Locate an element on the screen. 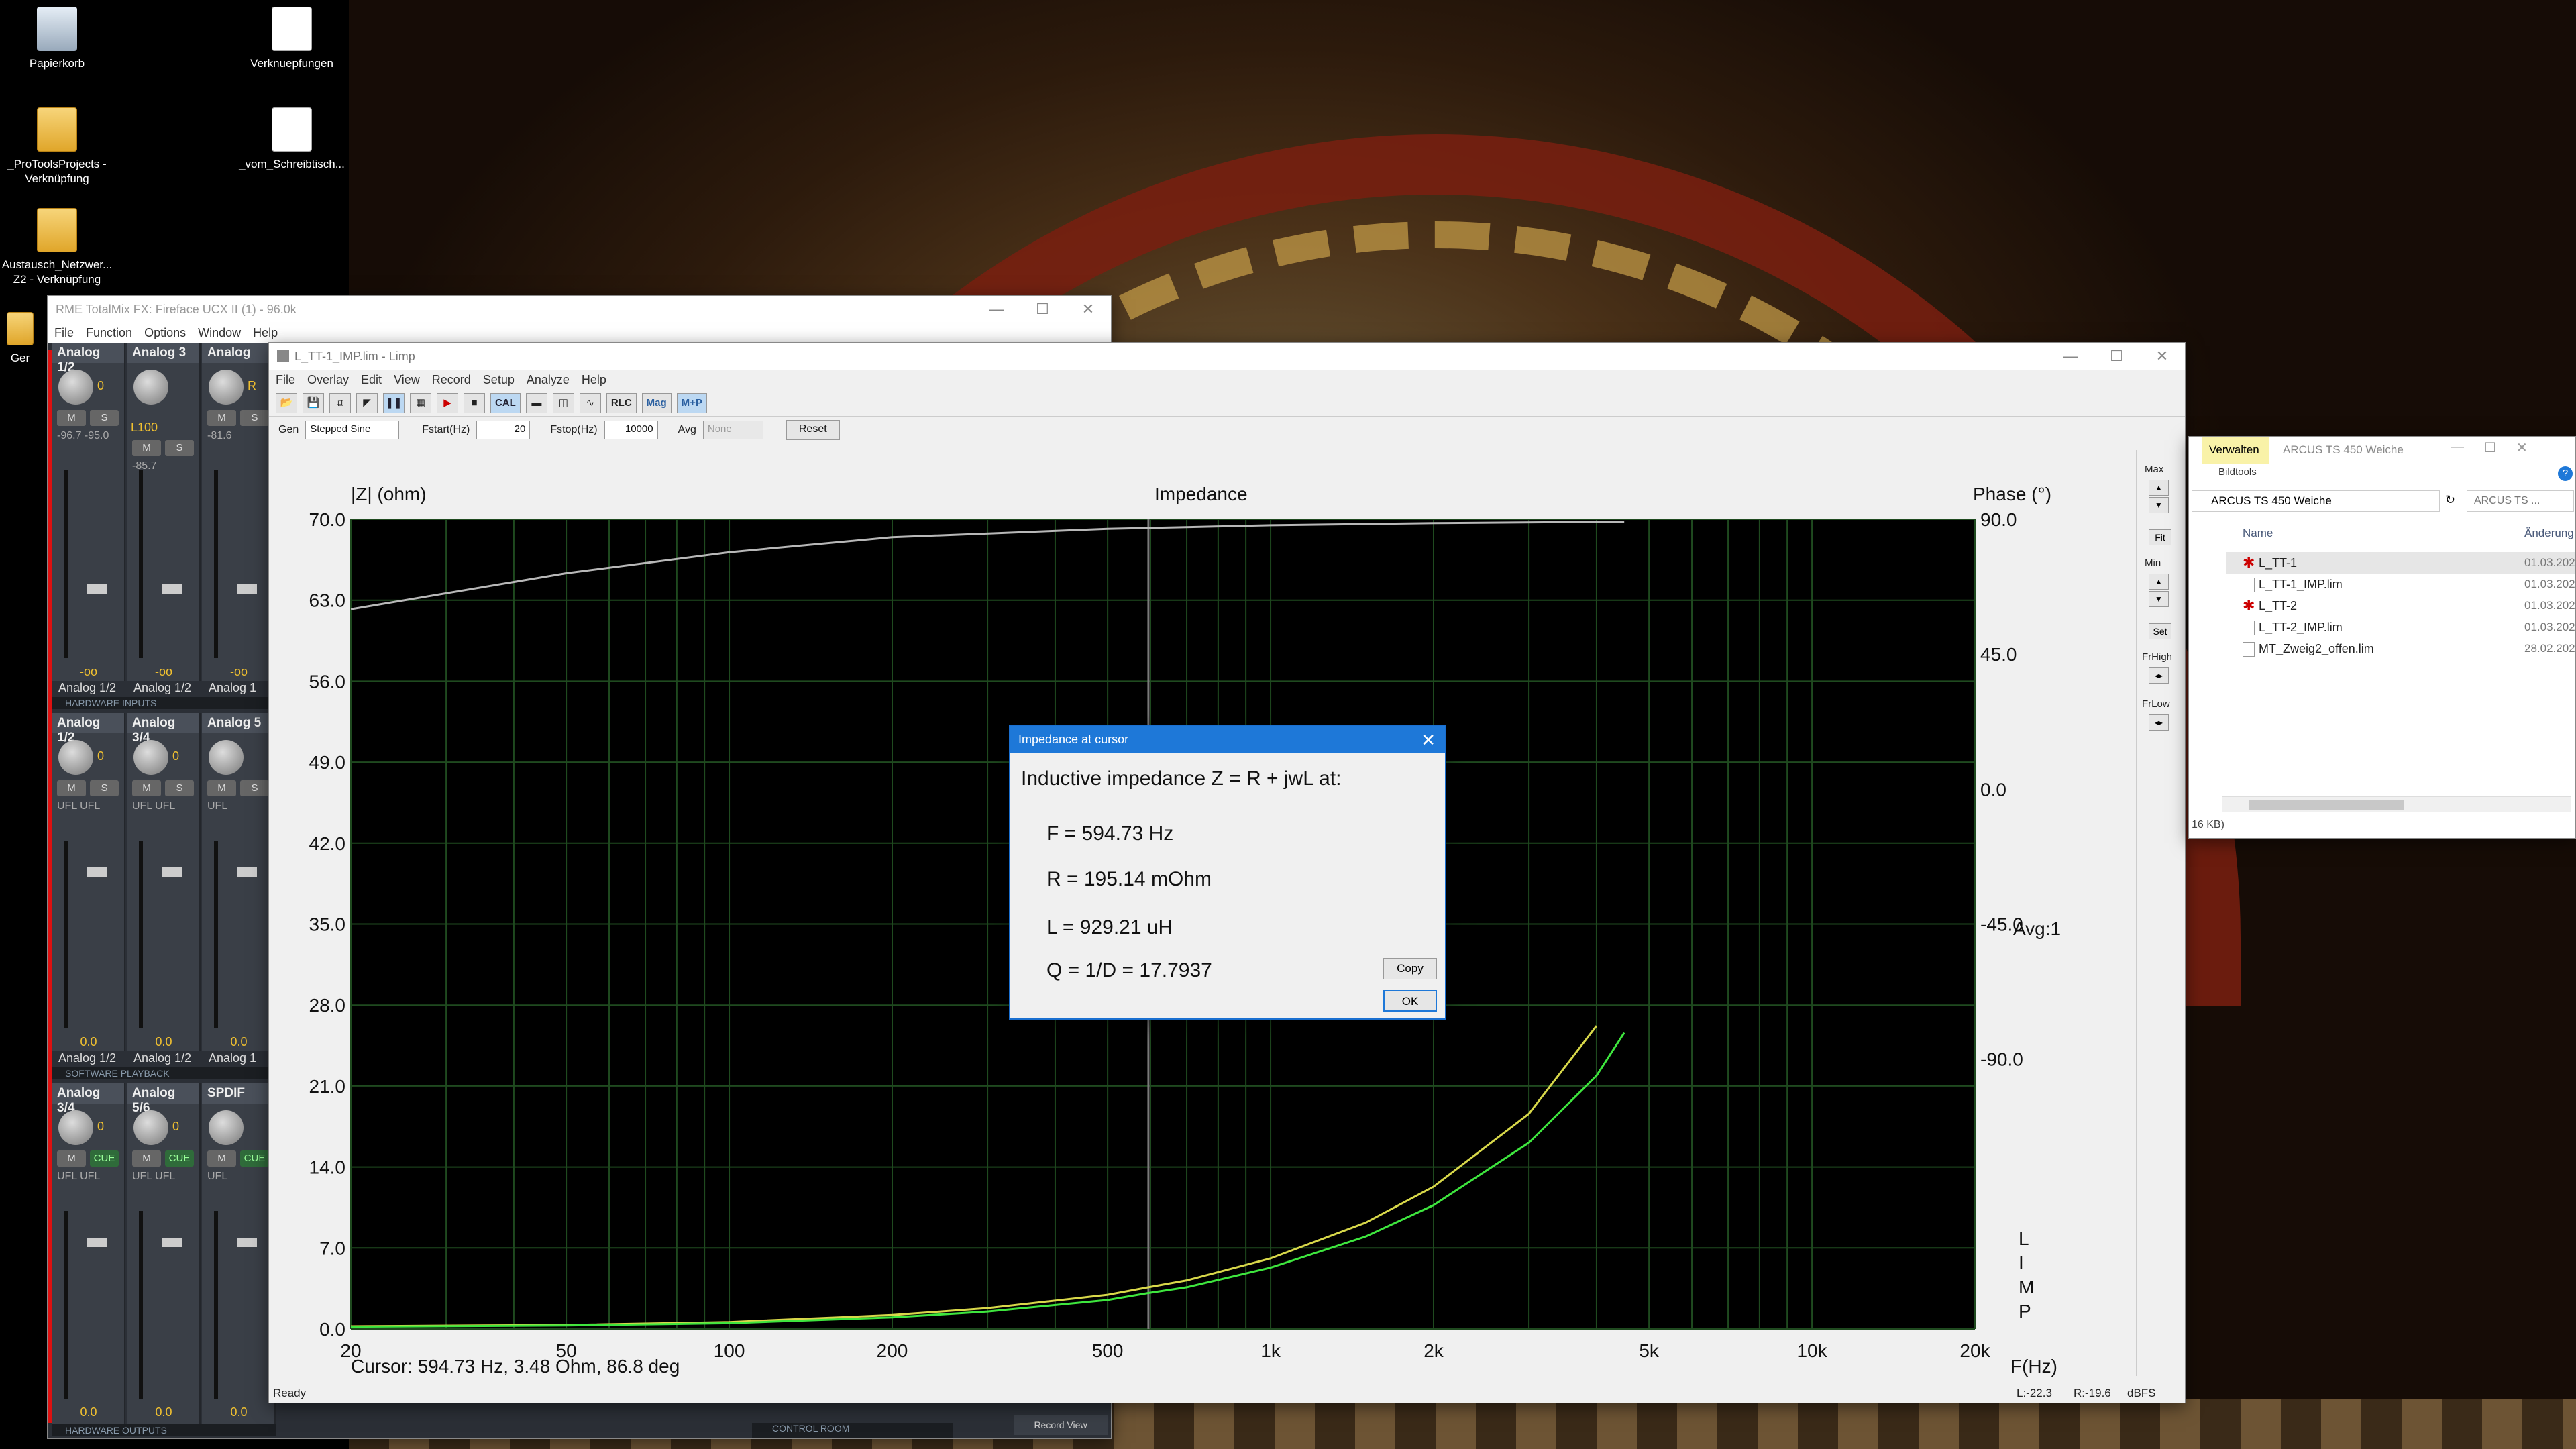  pause-icon: ❚❚ is located at coordinates (394, 402).